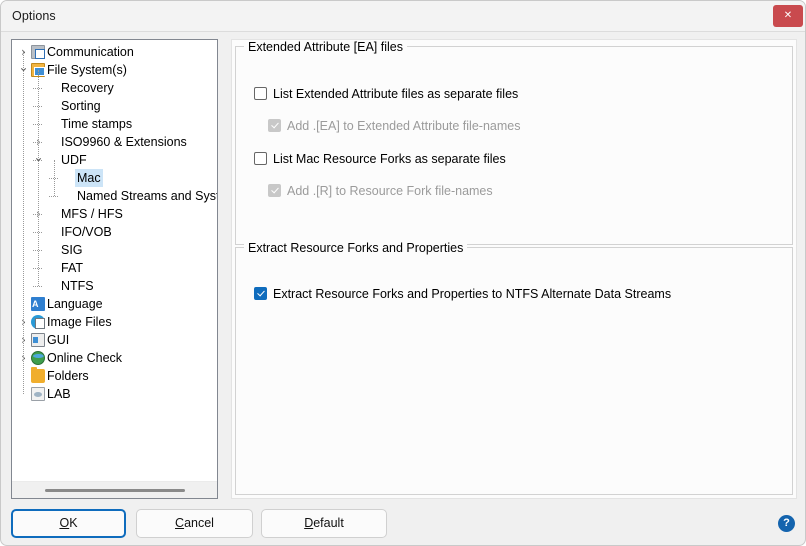 This screenshot has height=546, width=806. I want to click on default-rest: efault, so click(328, 523).